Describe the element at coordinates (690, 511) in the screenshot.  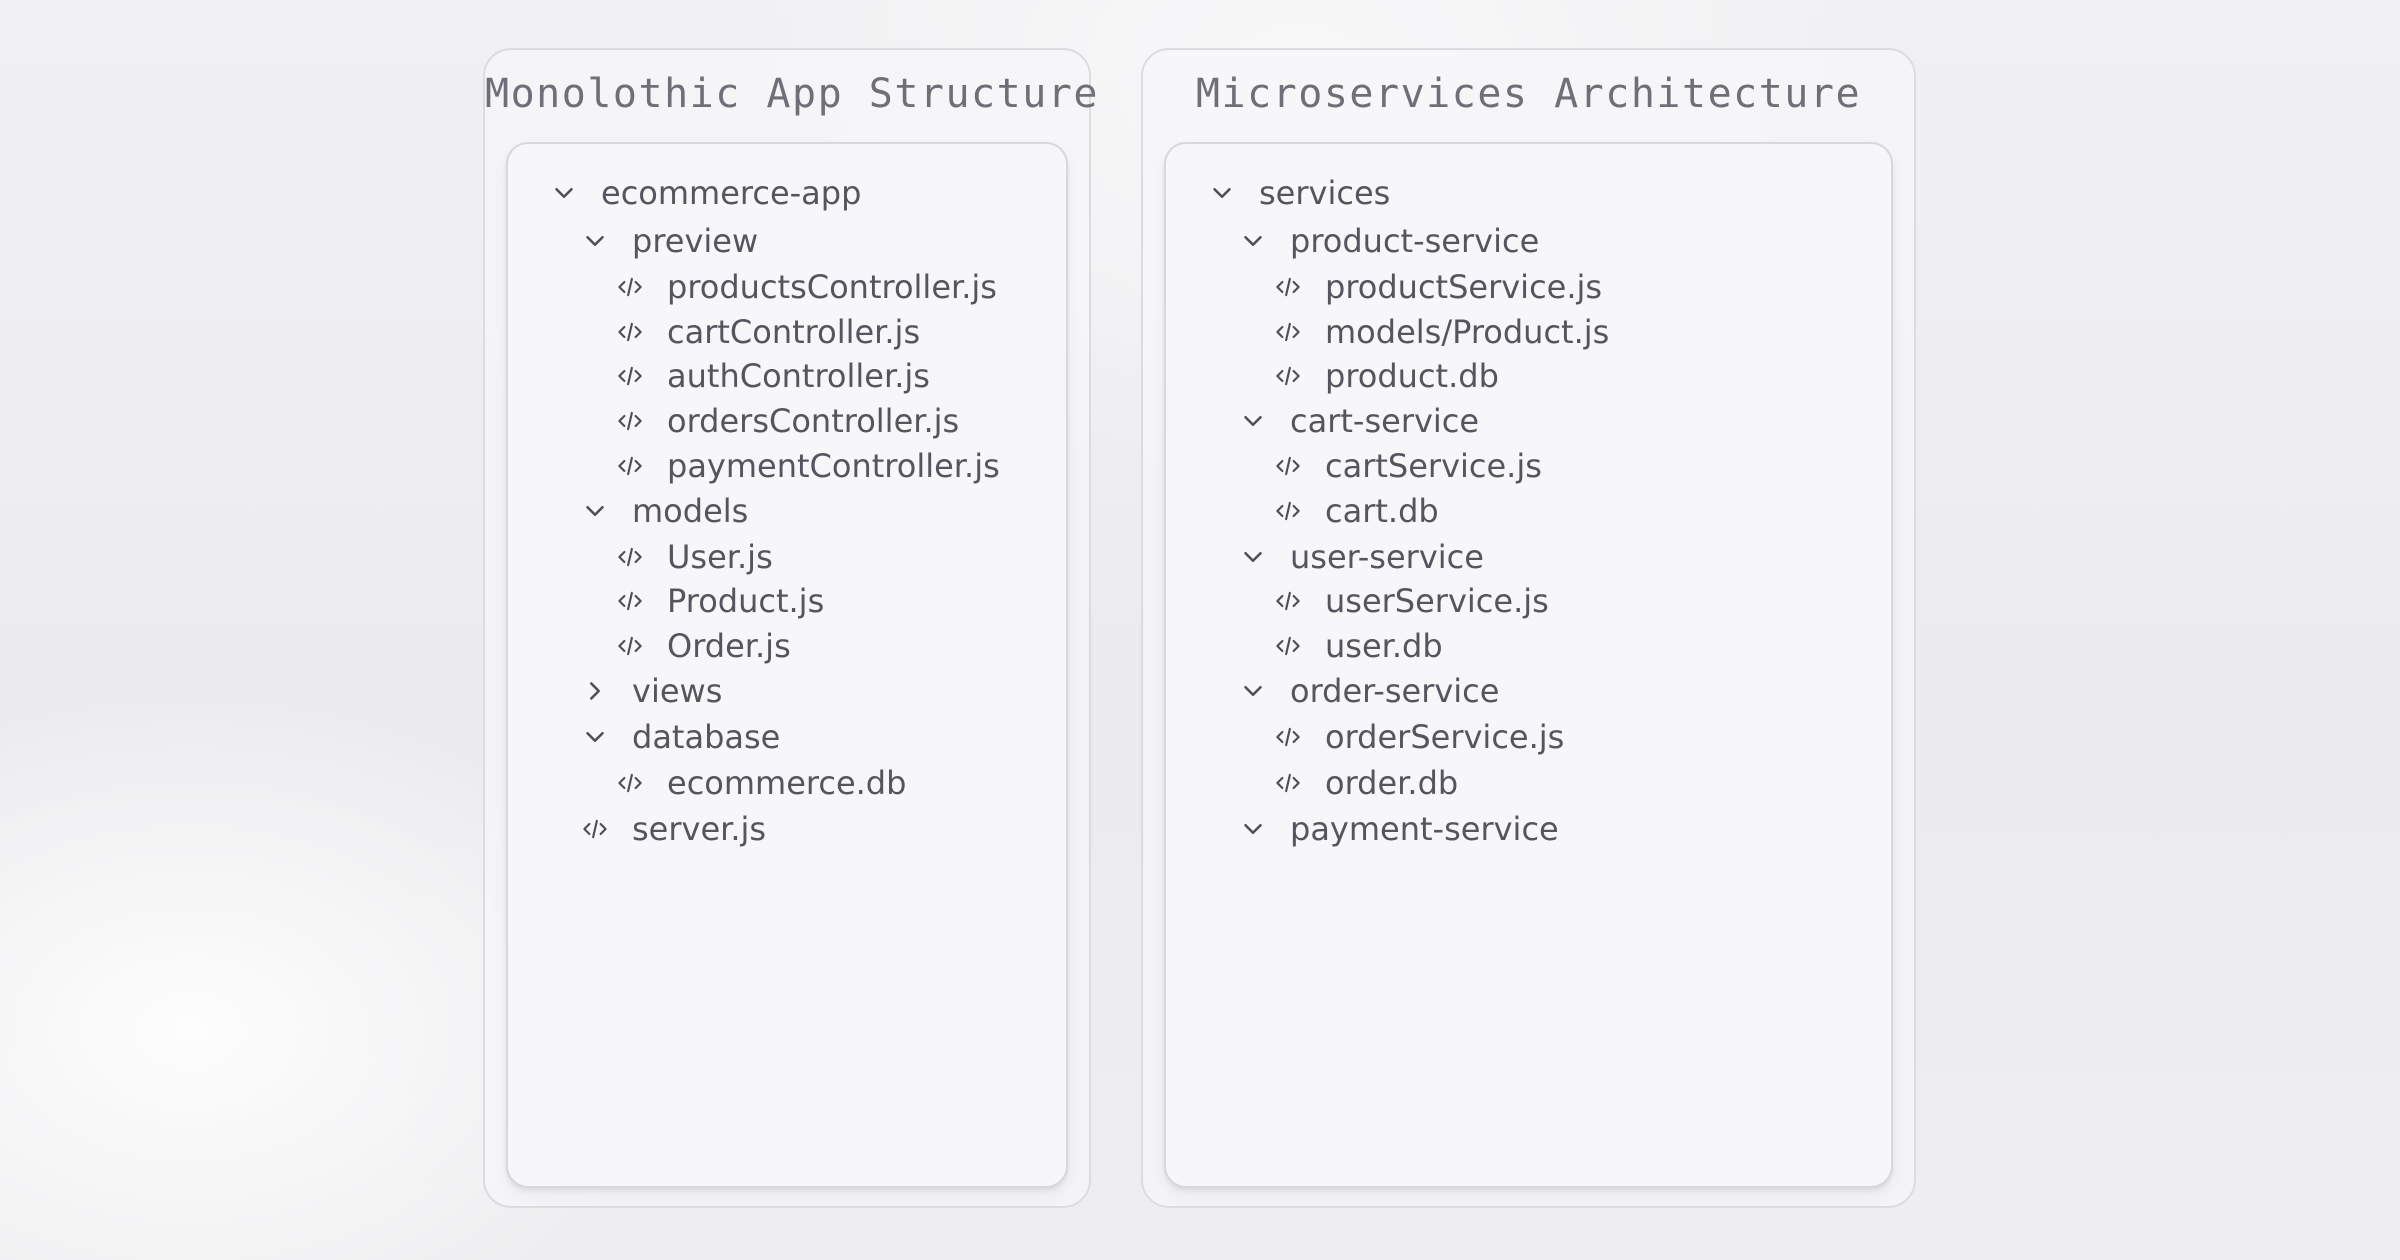
I see `tree-item-label: models` at that location.